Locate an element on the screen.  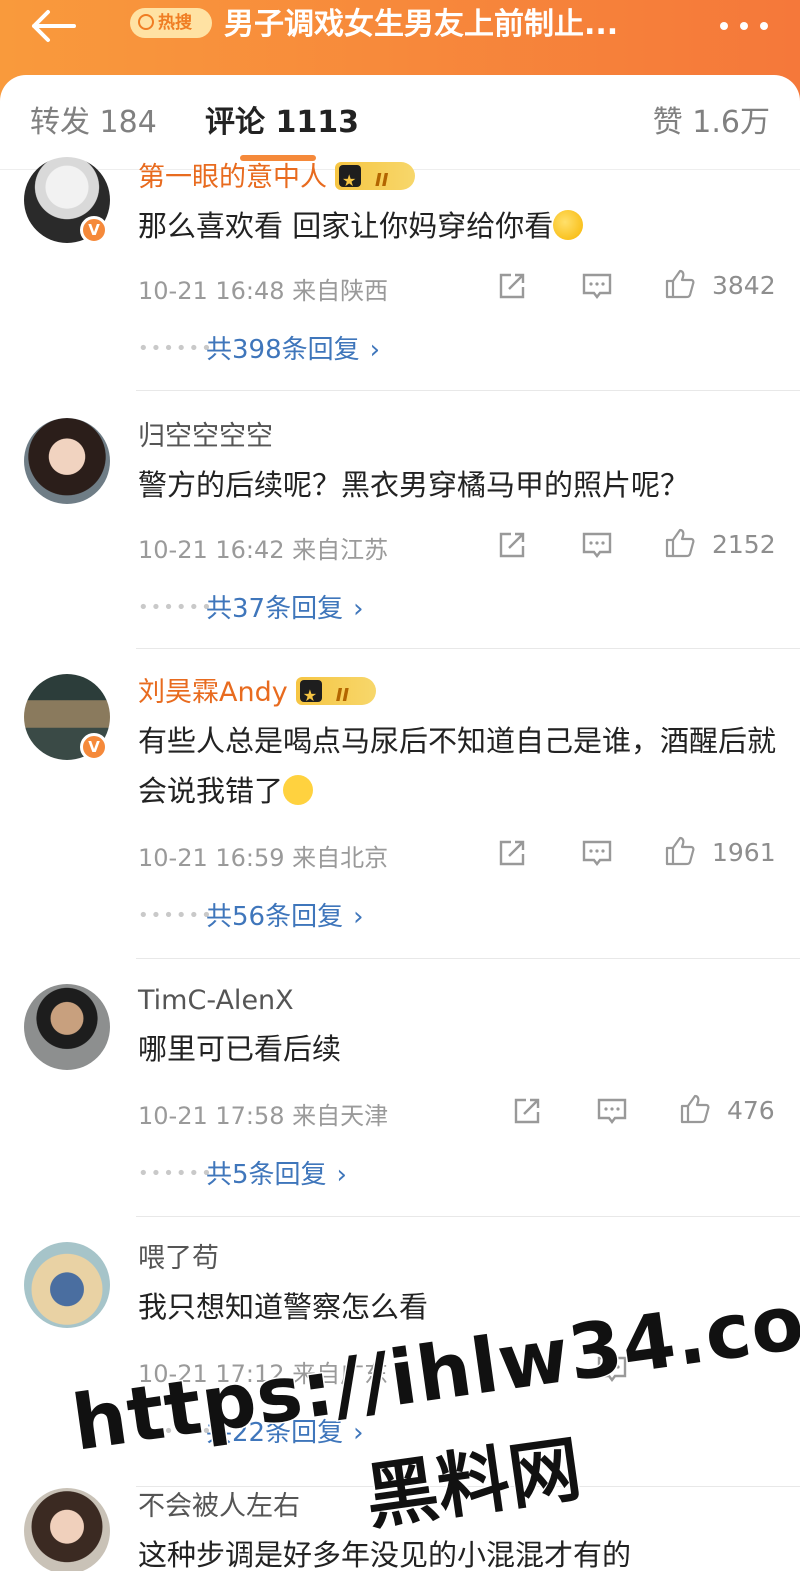
comment-location: 来自江苏 is located at coordinates (340, 550).